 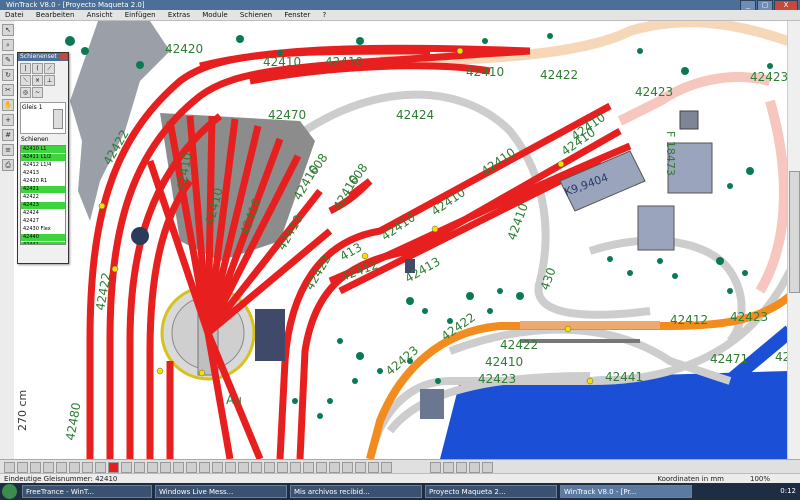 What do you see at coordinates (8, 30) in the screenshot?
I see `arrow-icon: ↖` at bounding box center [8, 30].